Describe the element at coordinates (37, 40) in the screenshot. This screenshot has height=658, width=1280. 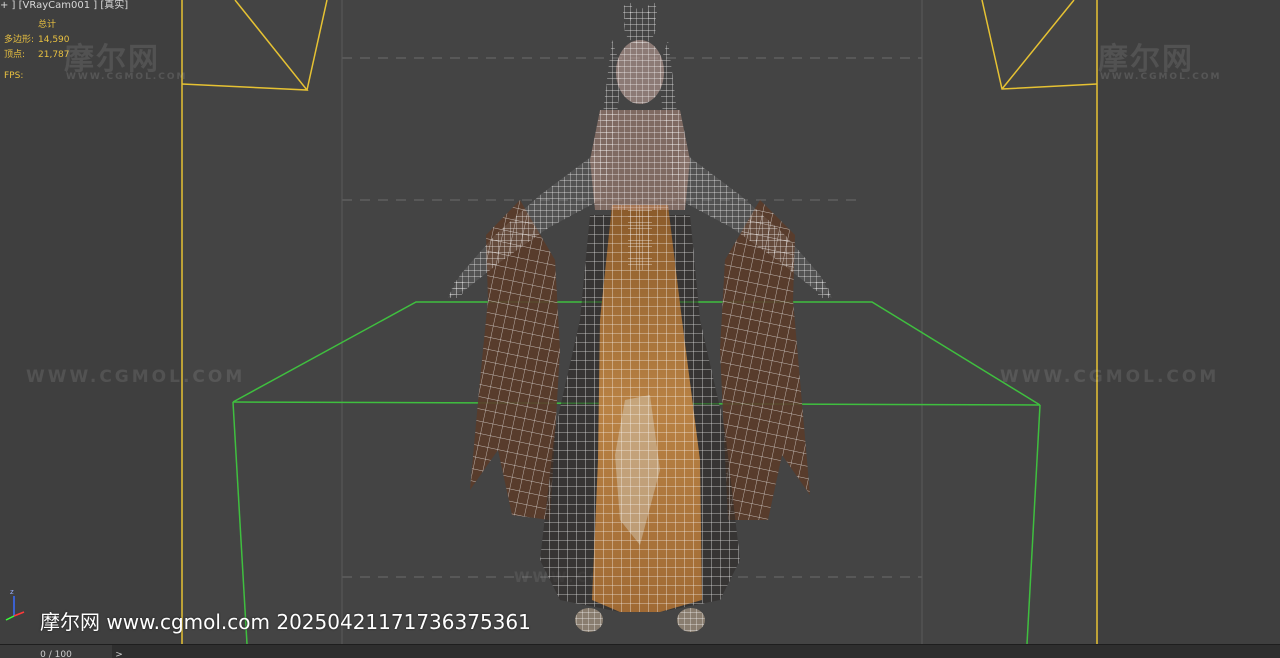
I see `stats-polygons: 多边形: 14,590` at that location.